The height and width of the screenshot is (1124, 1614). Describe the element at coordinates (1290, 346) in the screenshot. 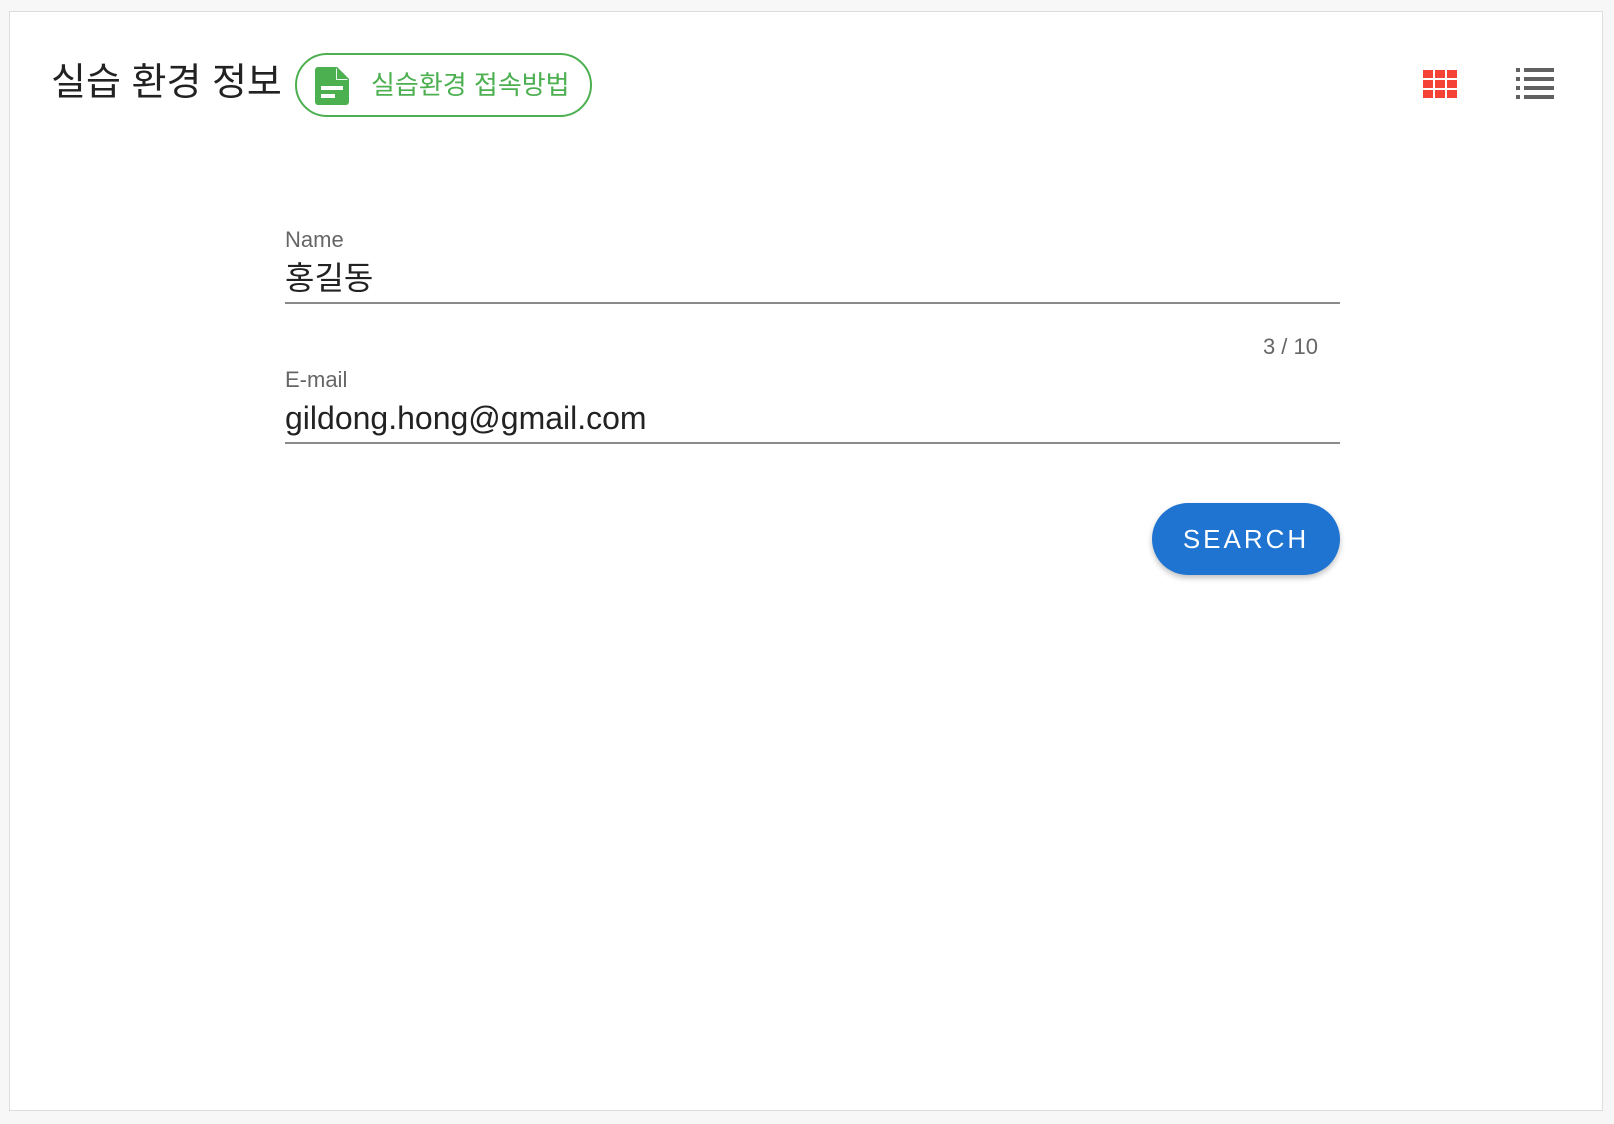

I see `name-char-counter: 3 / 10` at that location.